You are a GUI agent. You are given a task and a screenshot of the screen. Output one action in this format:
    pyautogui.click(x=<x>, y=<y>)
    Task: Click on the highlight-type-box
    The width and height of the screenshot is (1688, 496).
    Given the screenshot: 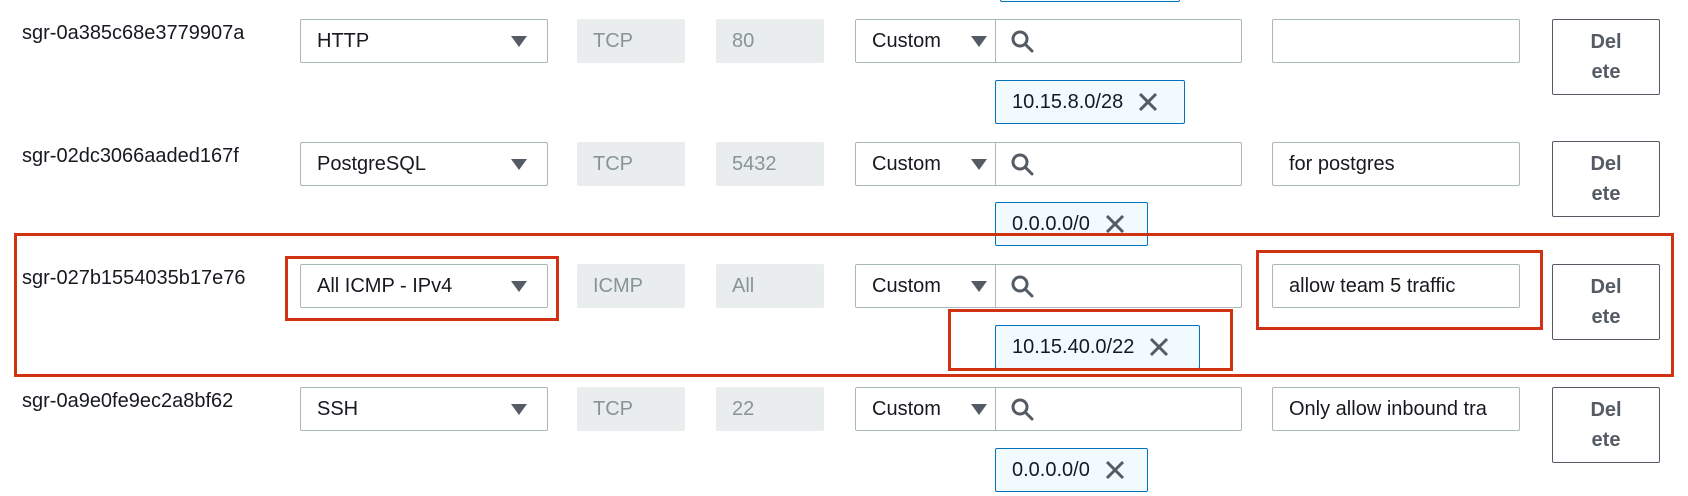 What is the action you would take?
    pyautogui.click(x=422, y=288)
    